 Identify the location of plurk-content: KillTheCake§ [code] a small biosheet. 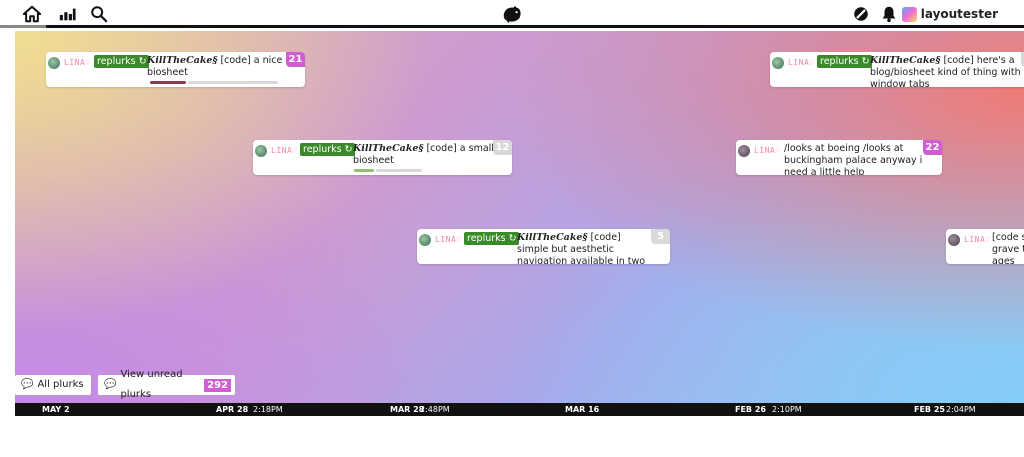
(423, 154).